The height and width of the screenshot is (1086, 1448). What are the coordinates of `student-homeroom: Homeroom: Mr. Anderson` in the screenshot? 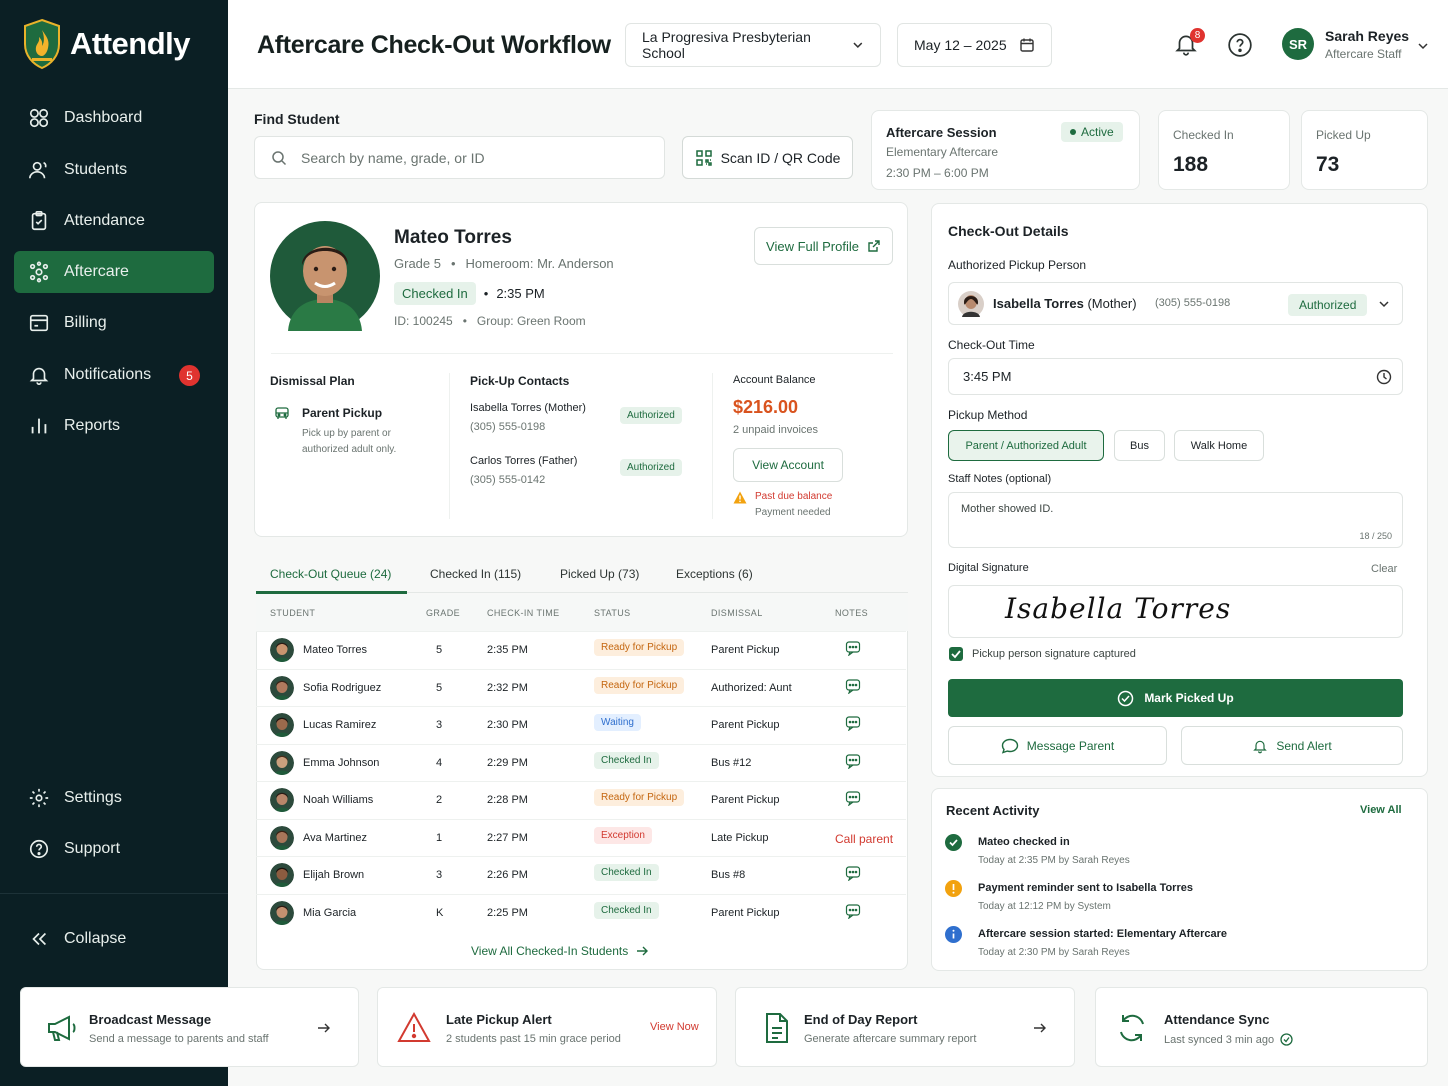 It's located at (539, 263).